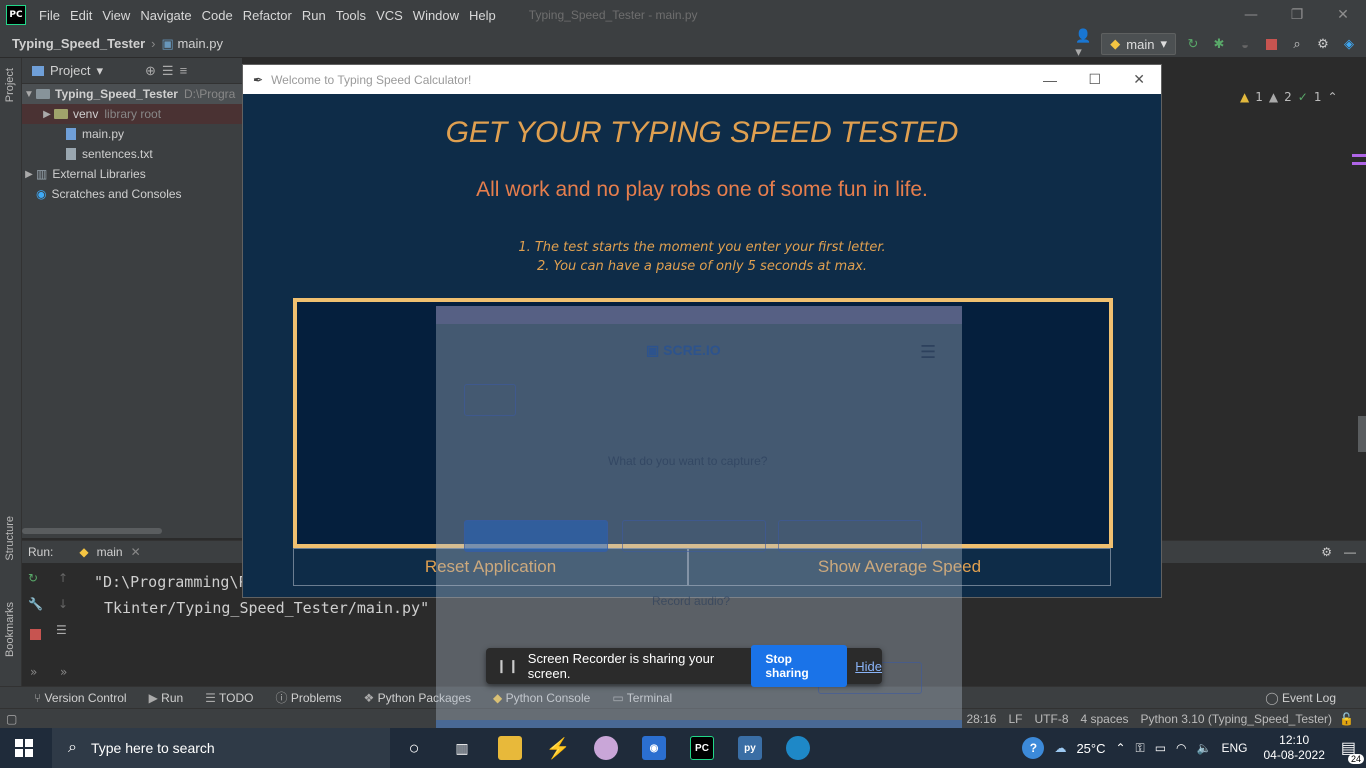 The image size is (1366, 768). Describe the element at coordinates (168, 71) in the screenshot. I see `expand-all-icon: ☰` at that location.